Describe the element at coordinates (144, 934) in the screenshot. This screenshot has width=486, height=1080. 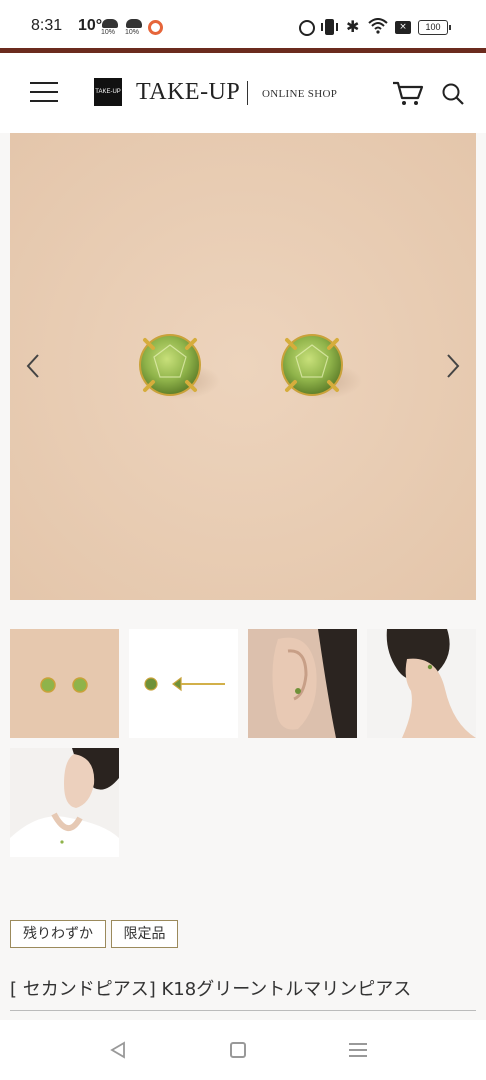
I see `badge-limited-edition: 限定品` at that location.